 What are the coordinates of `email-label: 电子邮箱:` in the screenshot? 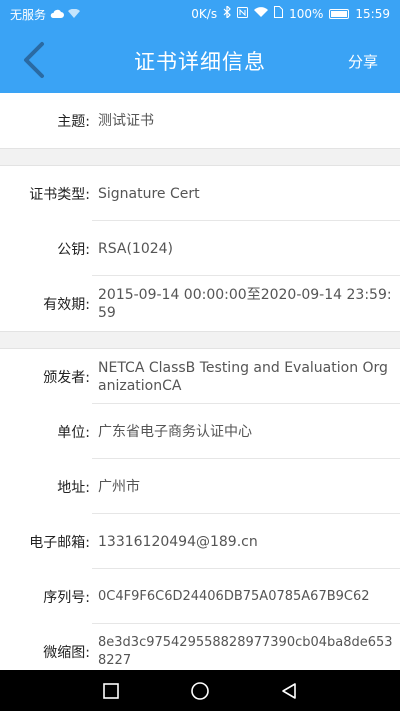 It's located at (59, 542).